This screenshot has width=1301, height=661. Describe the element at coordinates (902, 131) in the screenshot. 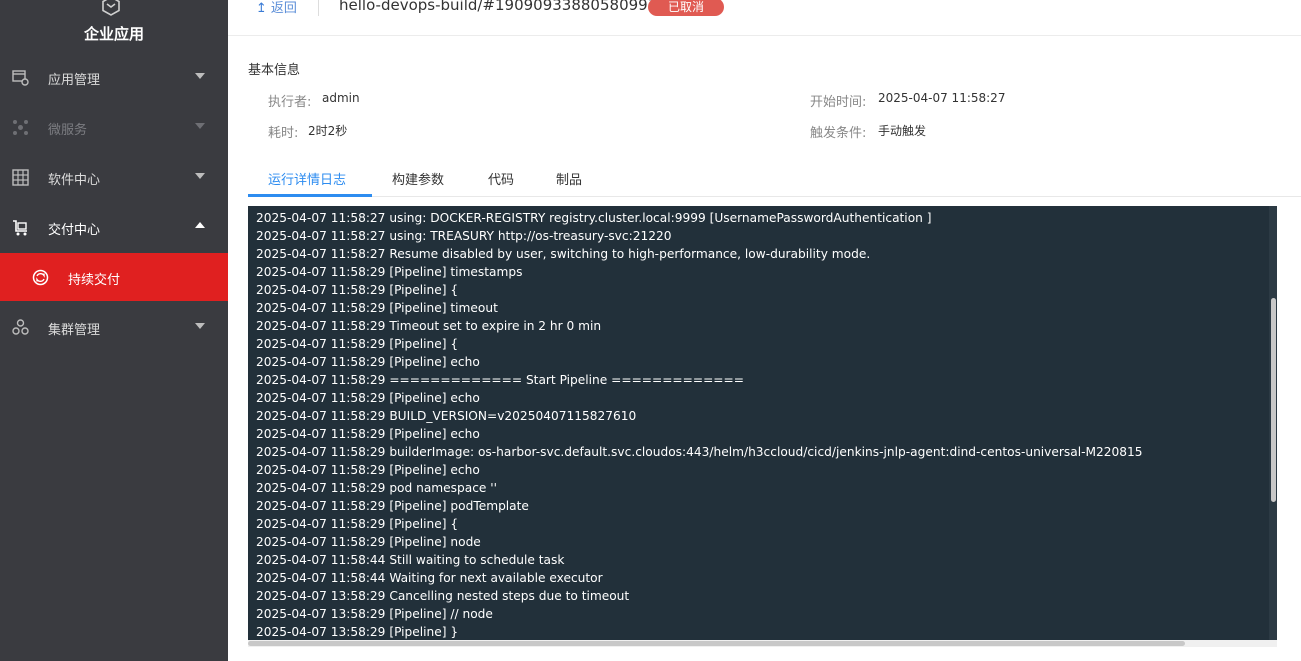

I see `trigger-value: 手动触发` at that location.